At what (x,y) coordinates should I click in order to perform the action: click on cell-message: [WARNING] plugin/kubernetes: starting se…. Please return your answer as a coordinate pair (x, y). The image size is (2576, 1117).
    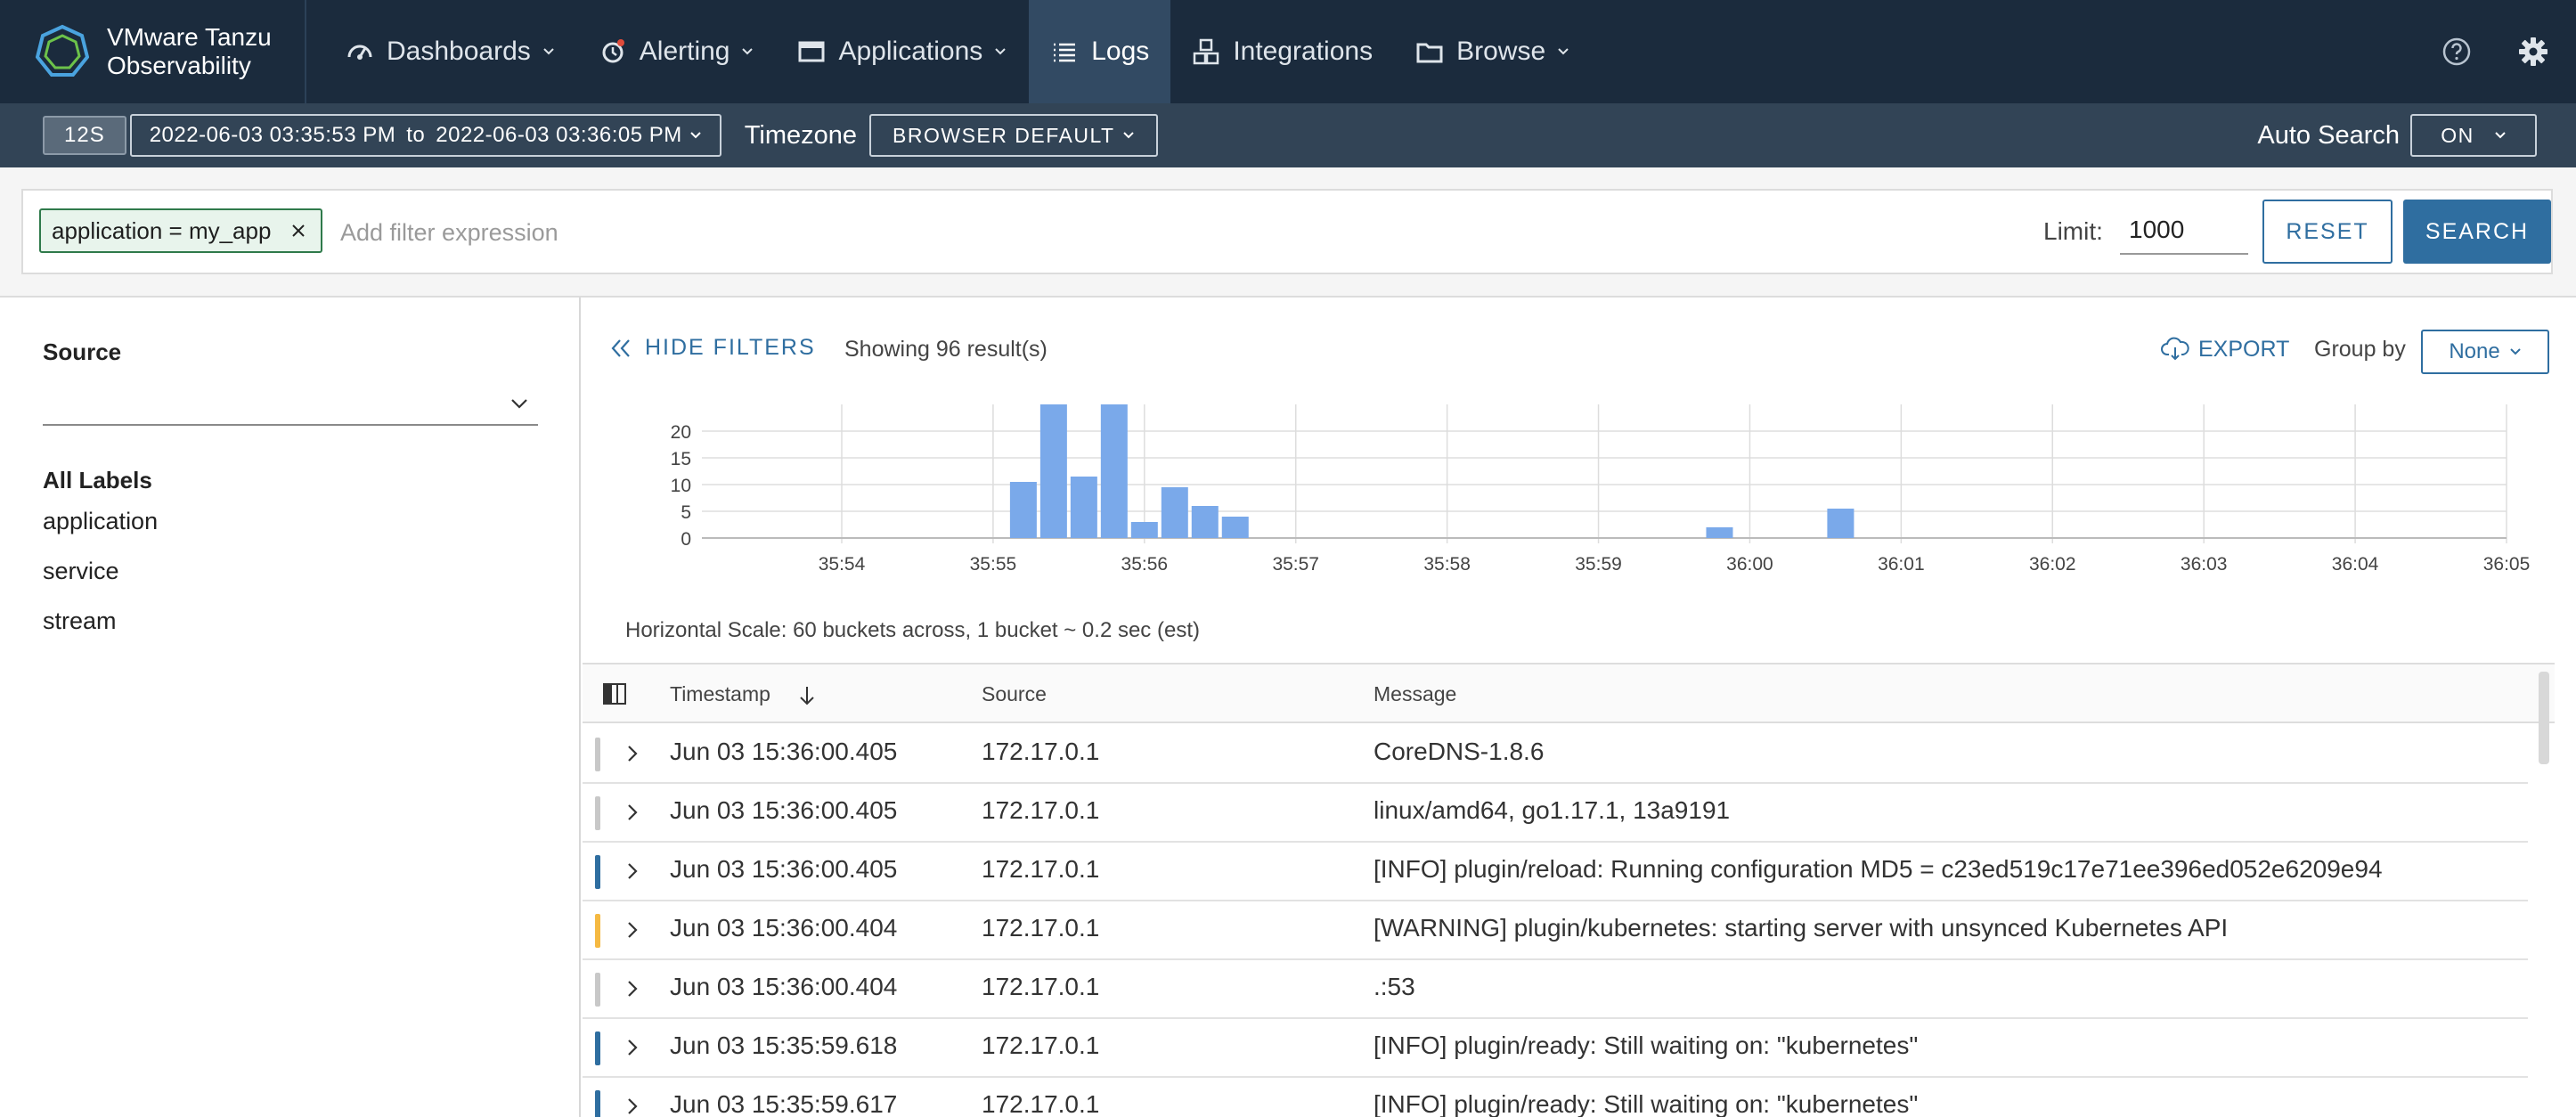
    Looking at the image, I should click on (1802, 928).